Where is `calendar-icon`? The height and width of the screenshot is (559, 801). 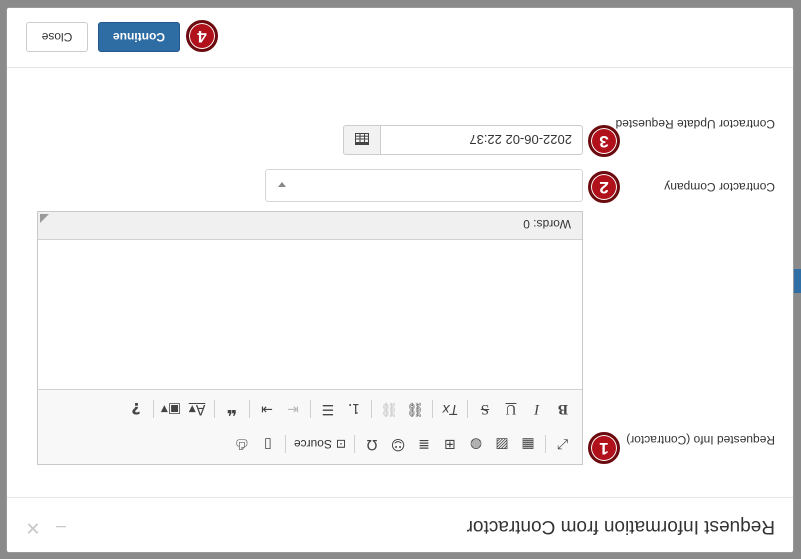
calendar-icon is located at coordinates (361, 139).